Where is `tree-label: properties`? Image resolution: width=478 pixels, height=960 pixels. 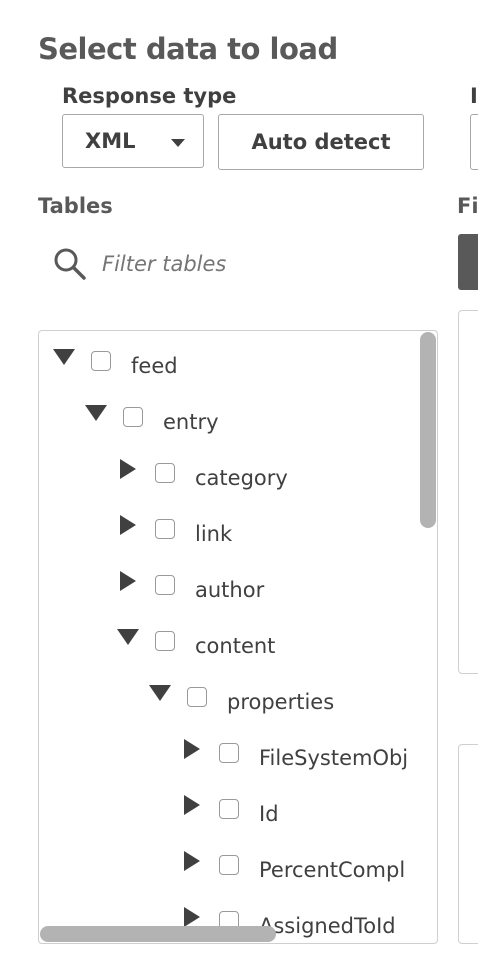 tree-label: properties is located at coordinates (281, 702).